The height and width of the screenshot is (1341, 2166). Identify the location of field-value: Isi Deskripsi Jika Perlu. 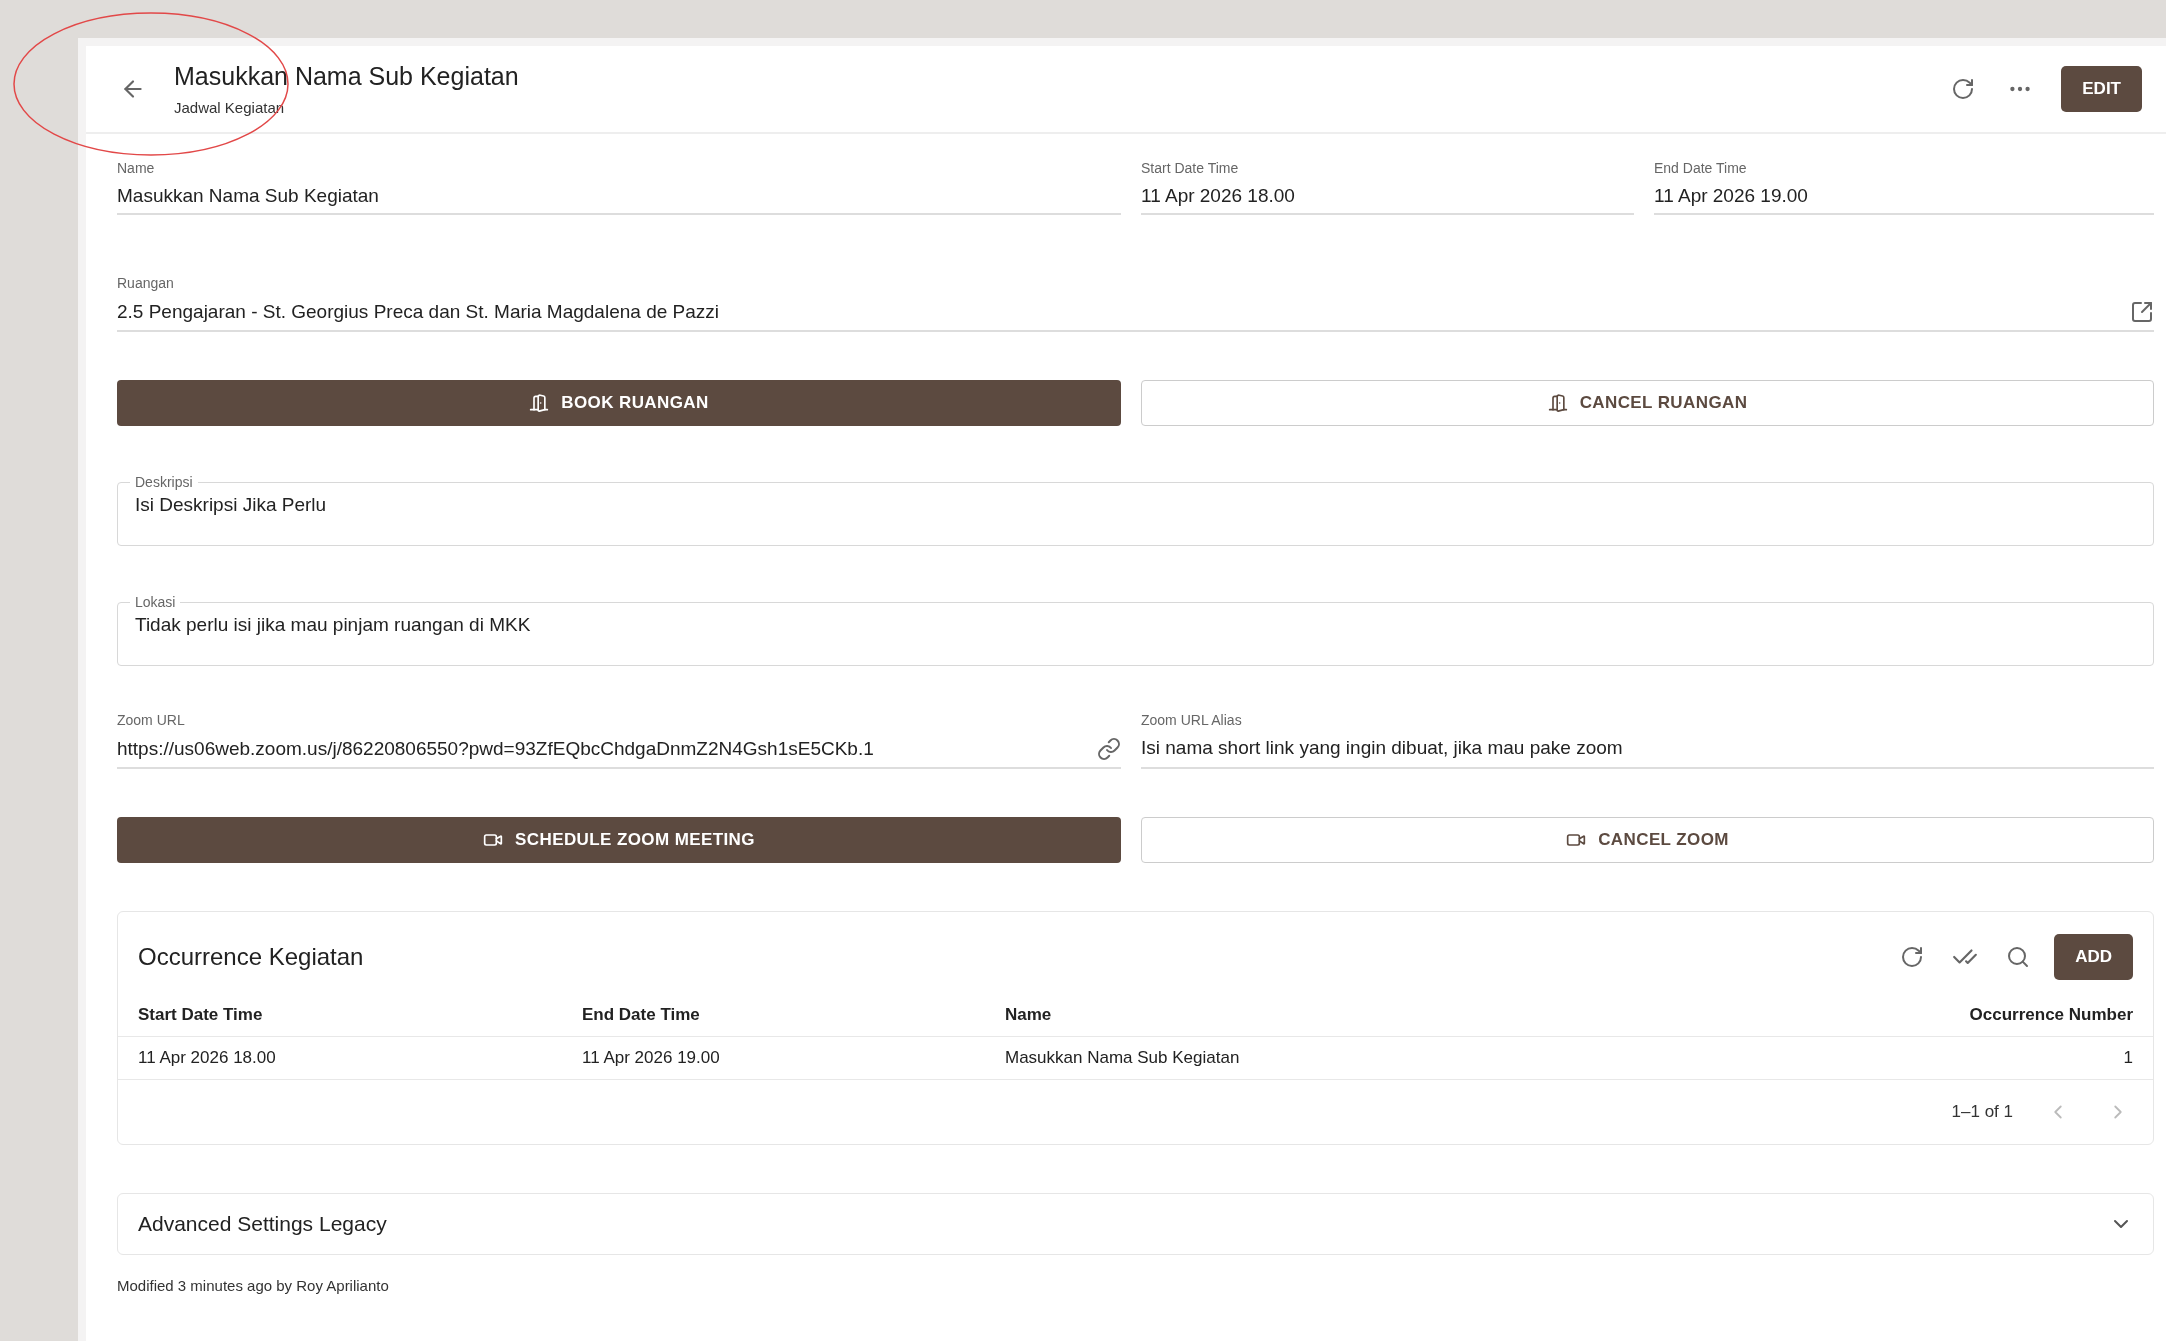
(231, 505).